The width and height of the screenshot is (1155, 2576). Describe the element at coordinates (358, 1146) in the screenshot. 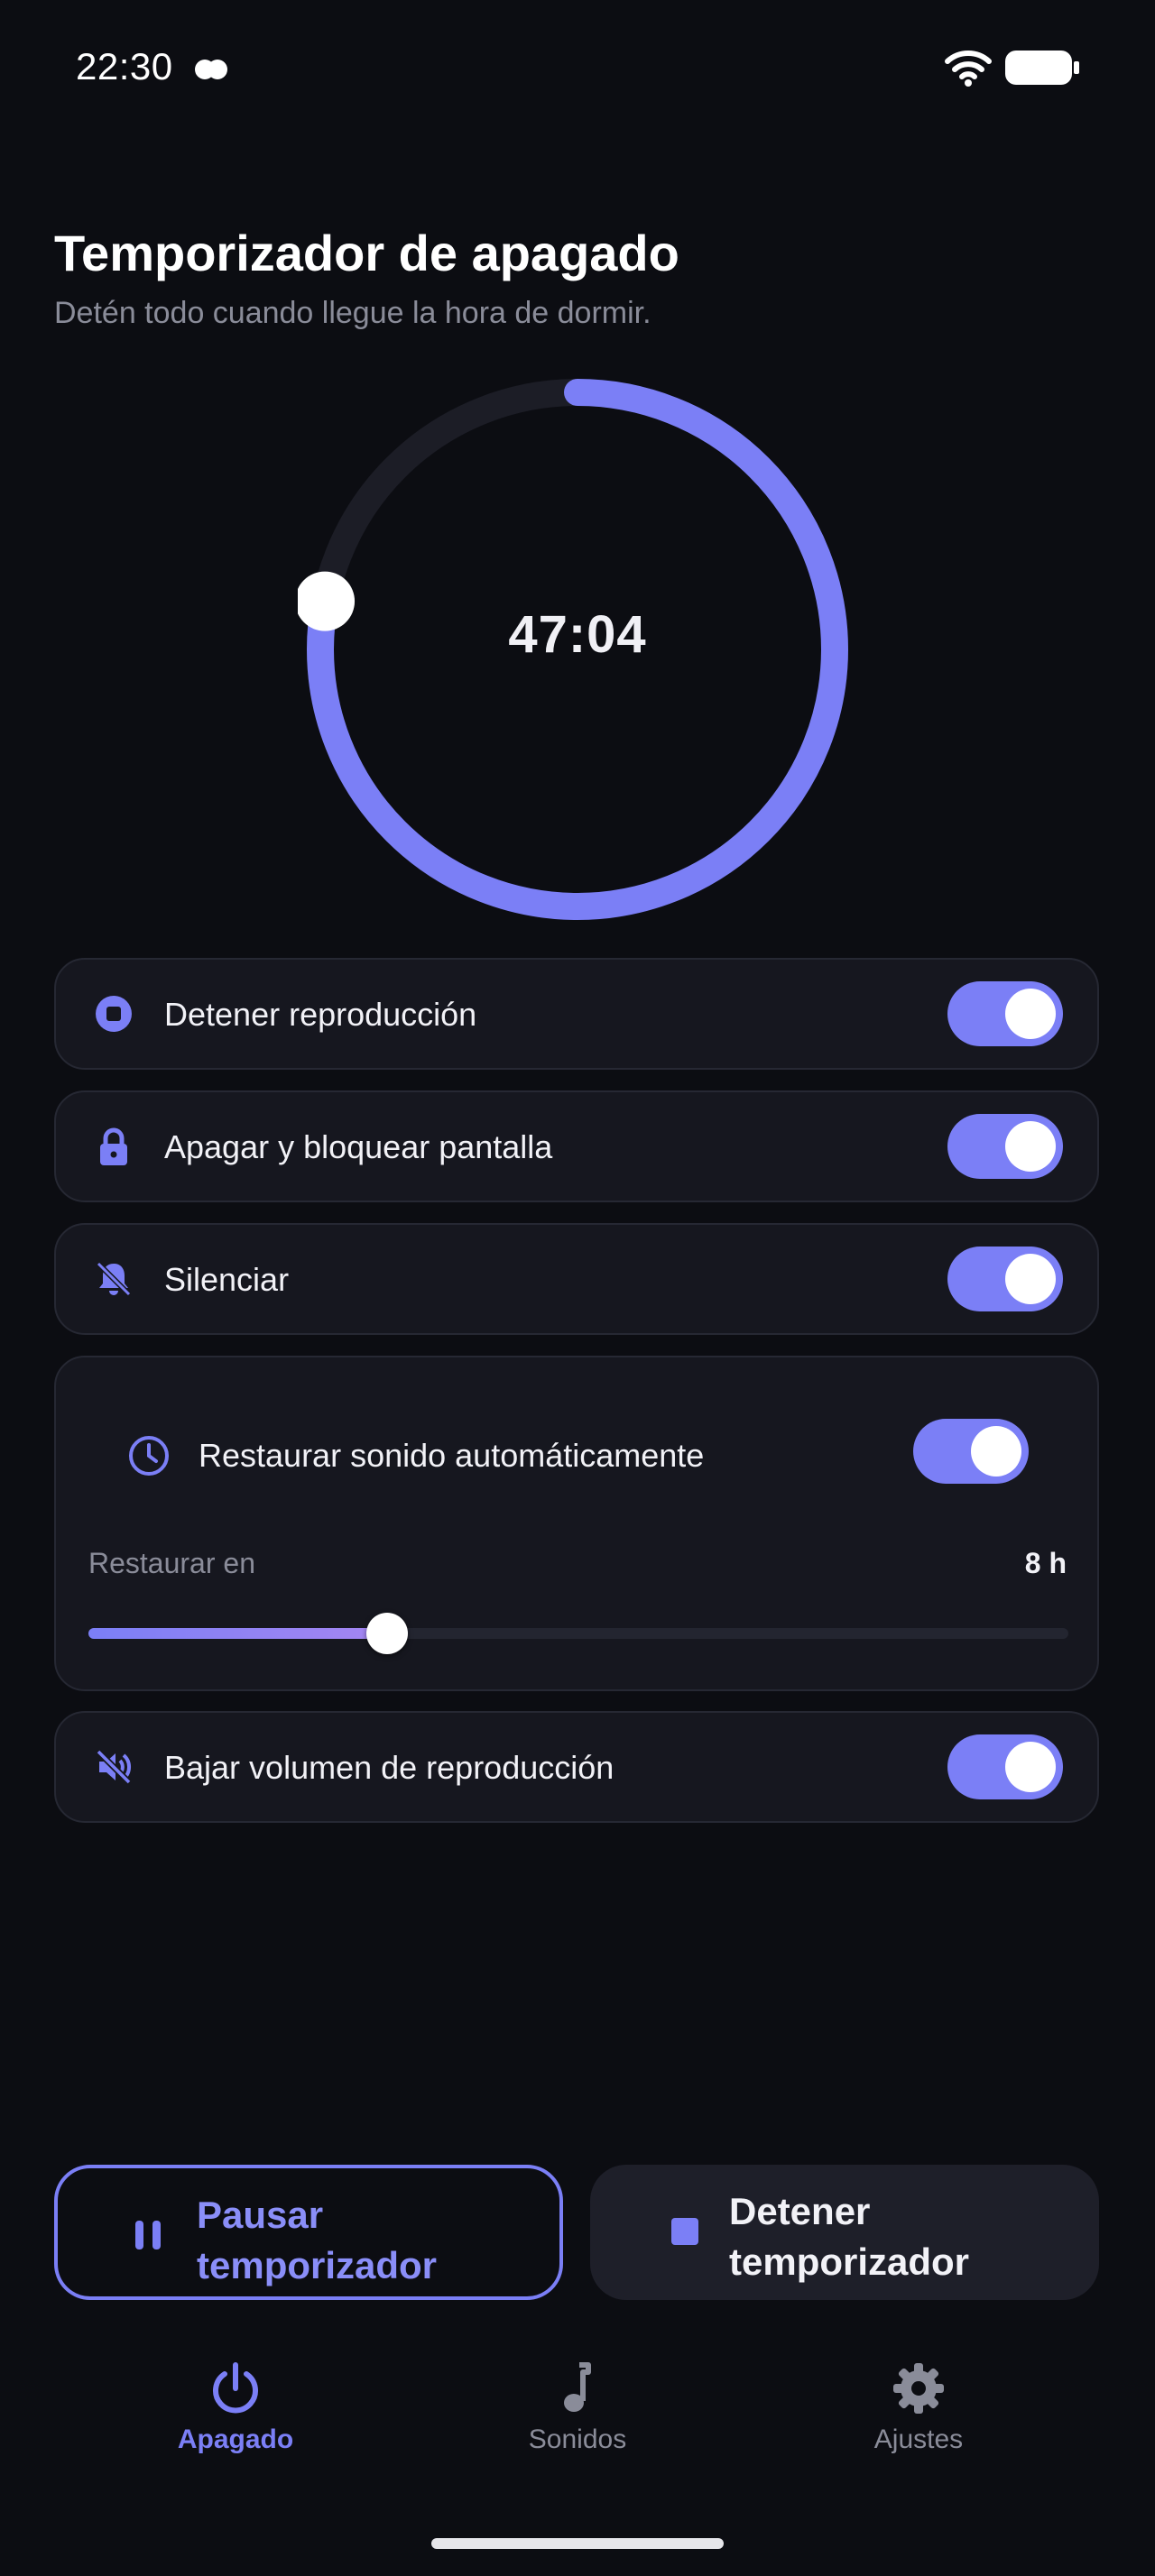

I see `option-label: Apagar y bloquear pantalla` at that location.